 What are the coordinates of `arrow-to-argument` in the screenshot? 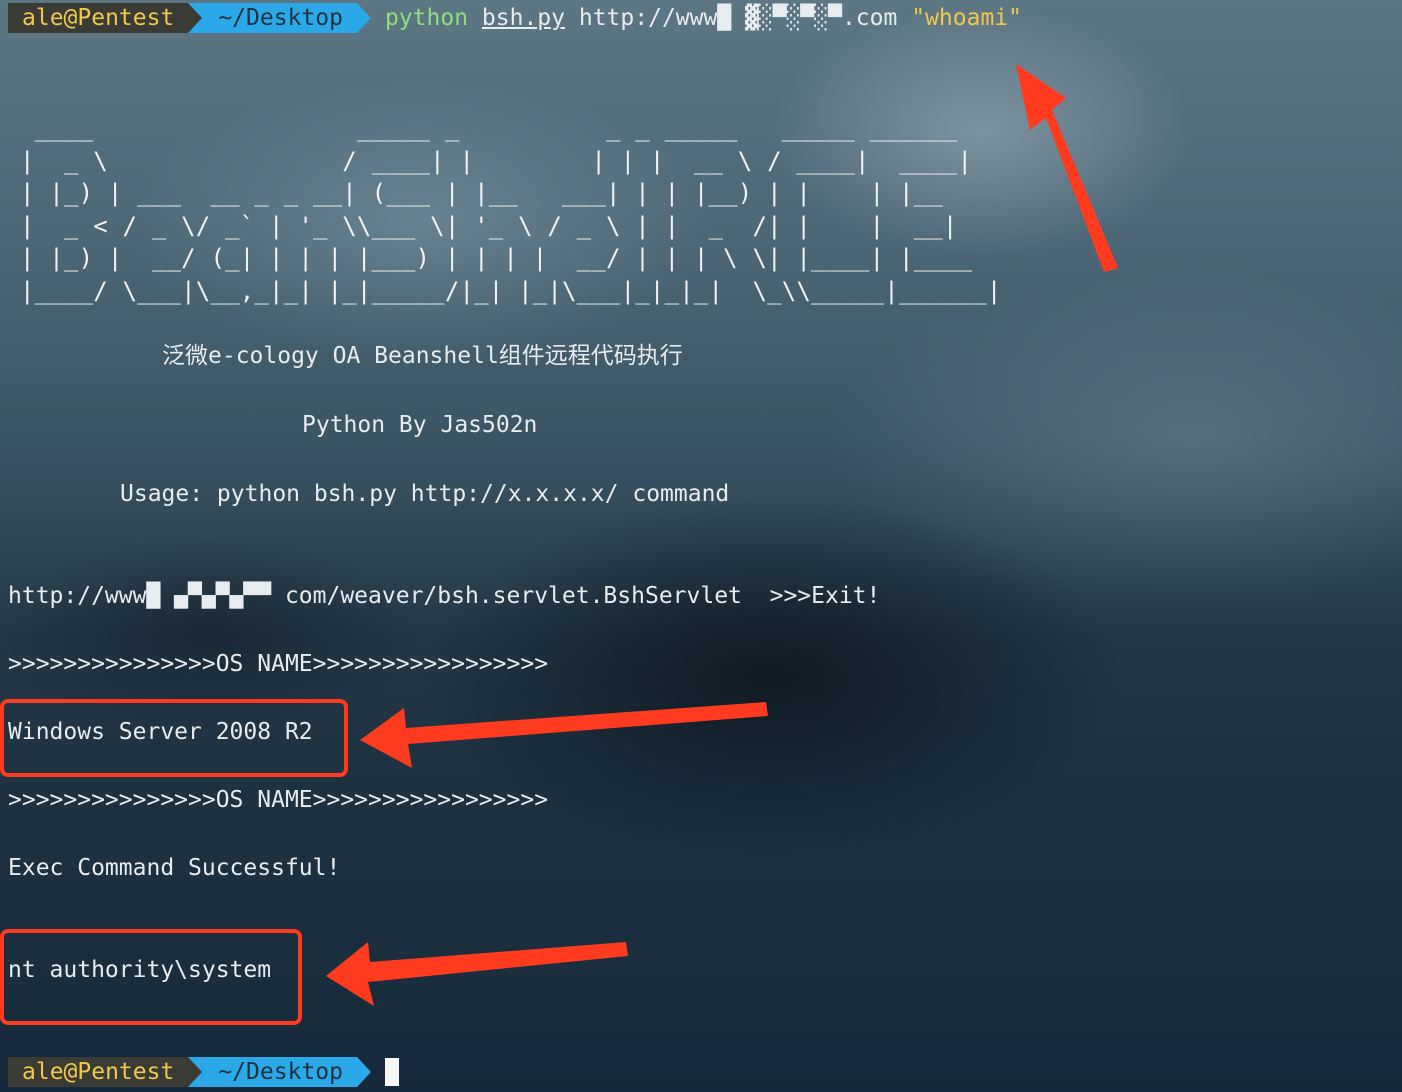 It's located at (1067, 168).